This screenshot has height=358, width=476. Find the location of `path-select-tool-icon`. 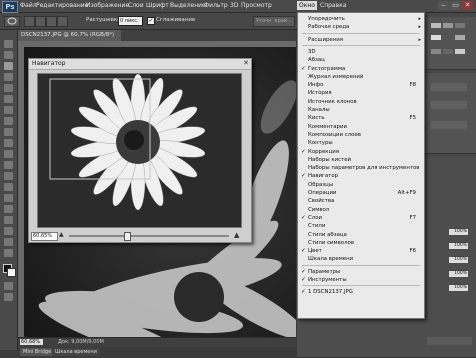

path-select-tool-icon is located at coordinates (8, 220).